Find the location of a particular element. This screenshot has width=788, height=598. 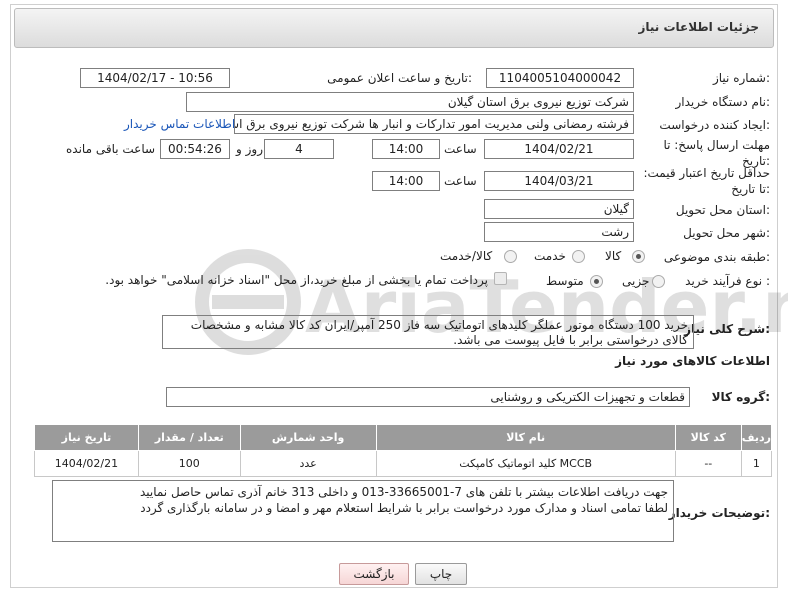

col-goods-name: نام کالا is located at coordinates (525, 437).